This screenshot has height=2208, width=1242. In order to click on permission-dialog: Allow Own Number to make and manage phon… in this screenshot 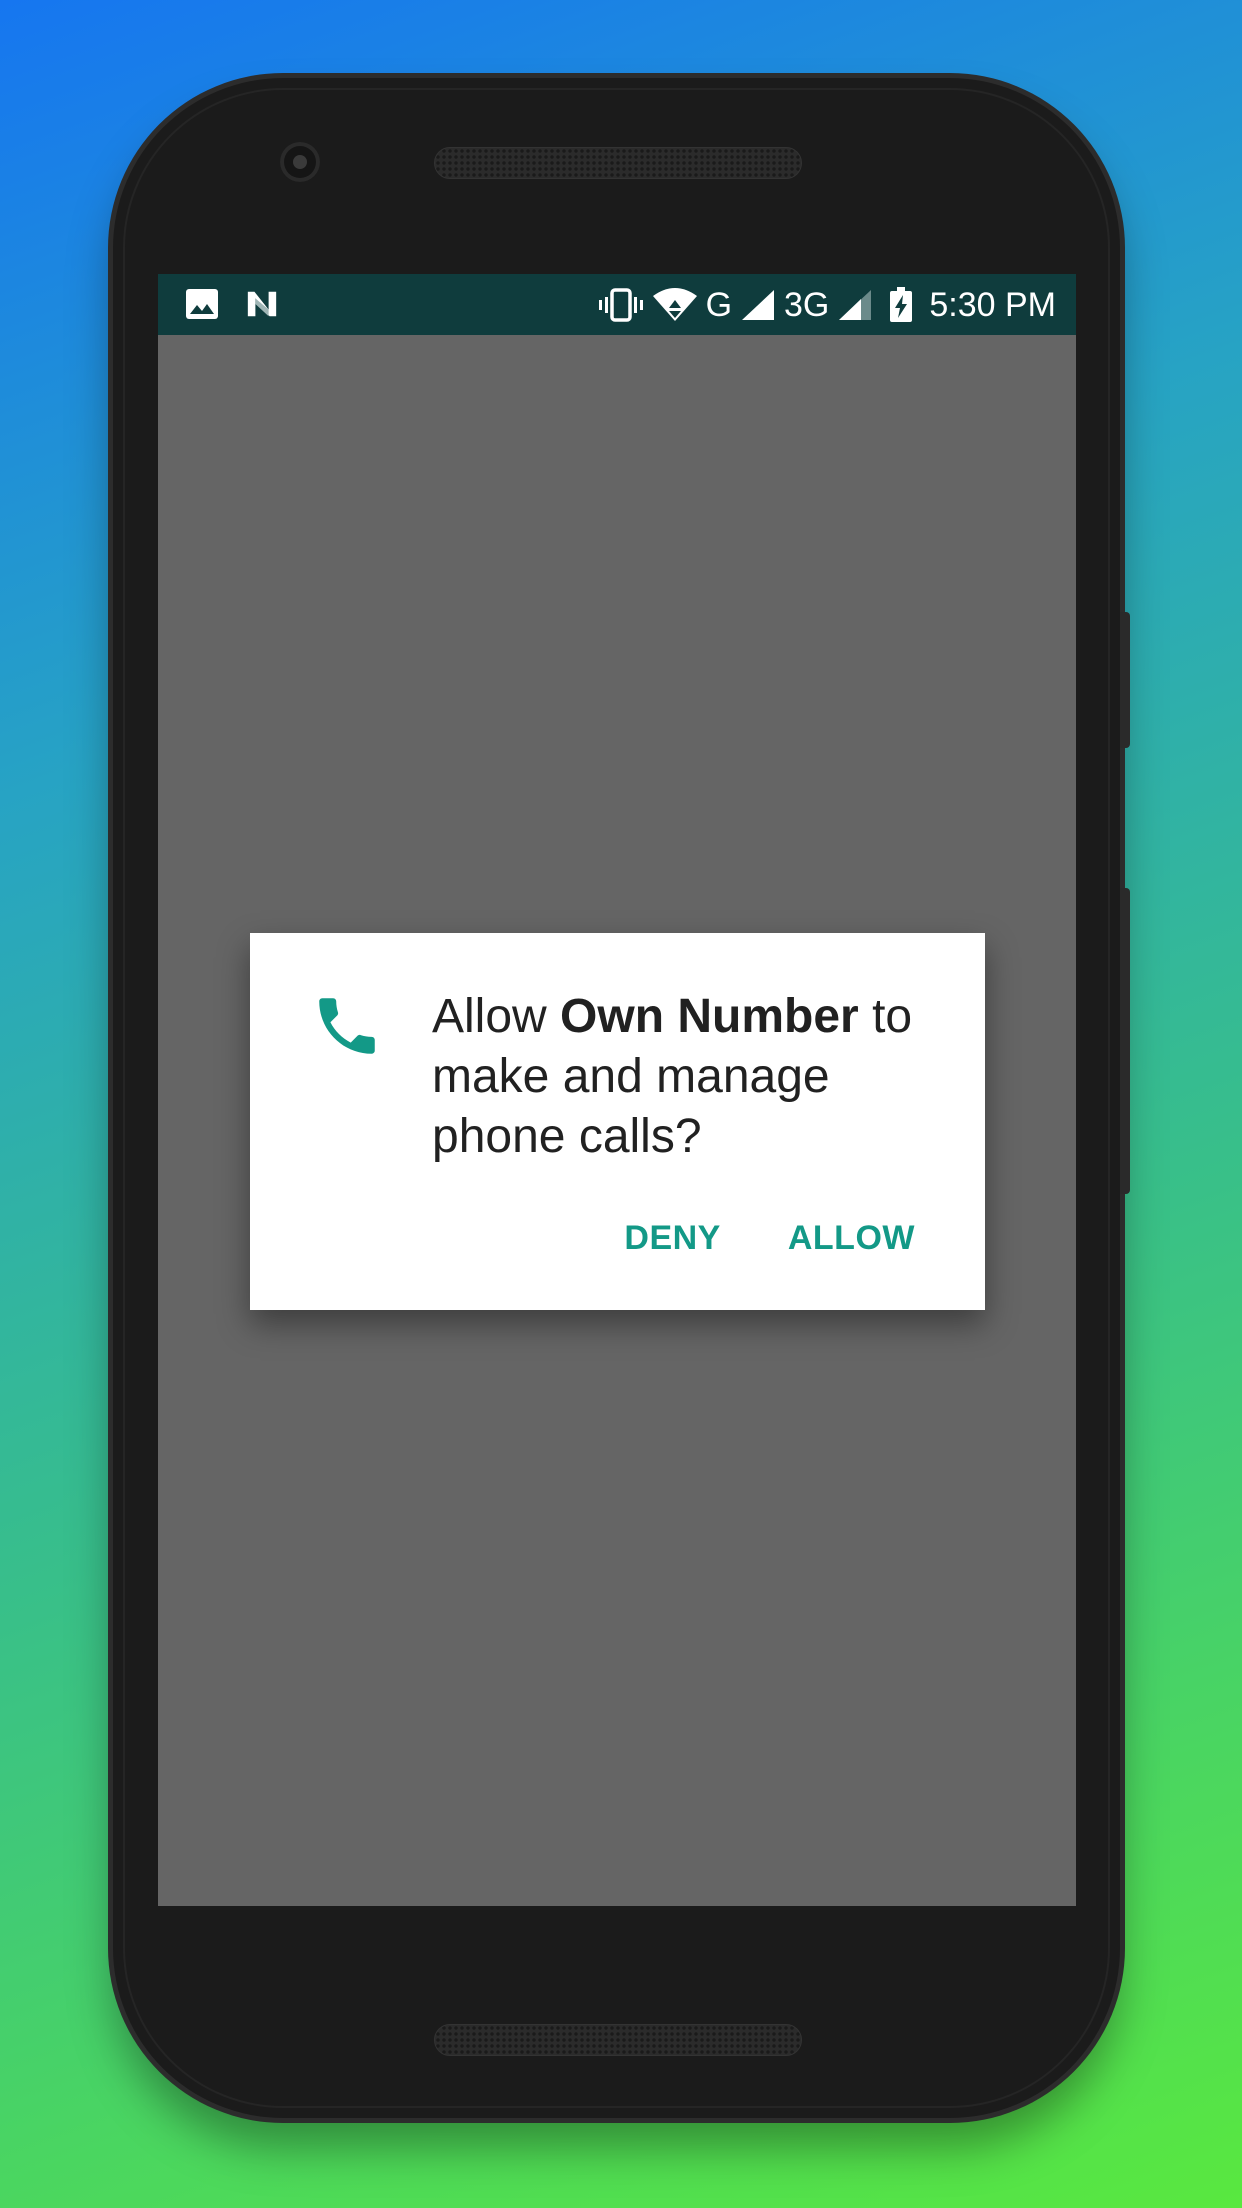, I will do `click(617, 1121)`.